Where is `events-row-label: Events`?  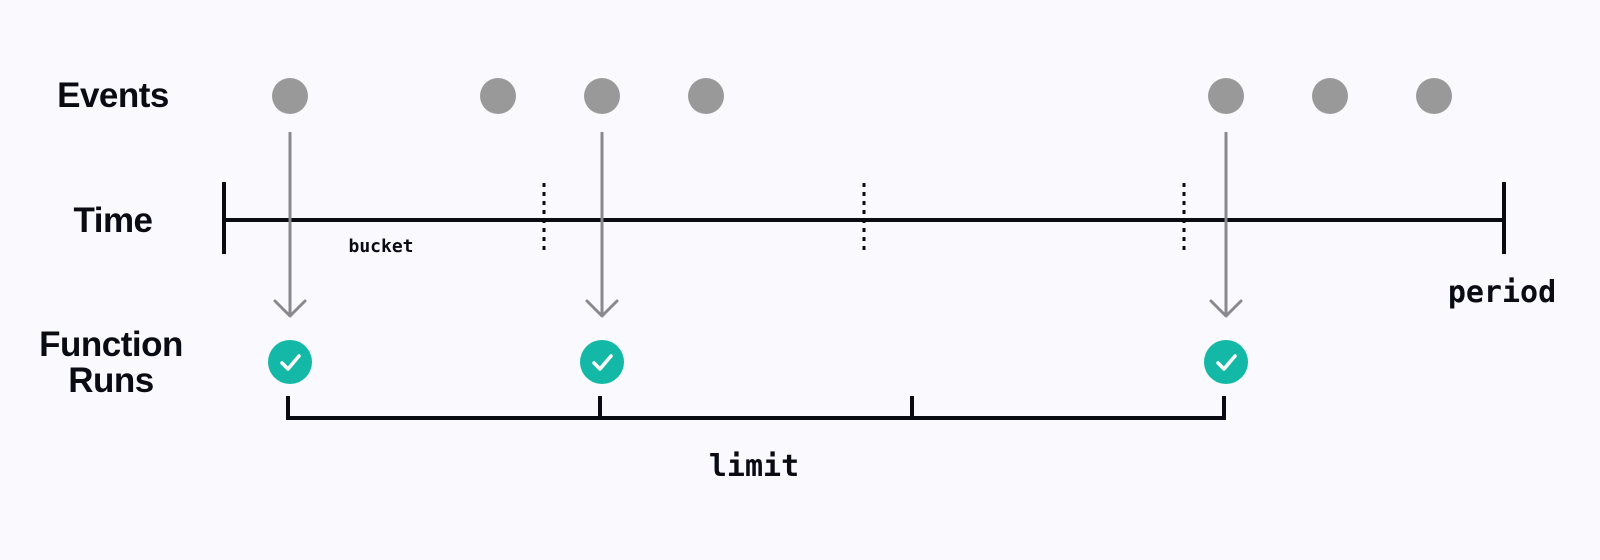 events-row-label: Events is located at coordinates (113, 95).